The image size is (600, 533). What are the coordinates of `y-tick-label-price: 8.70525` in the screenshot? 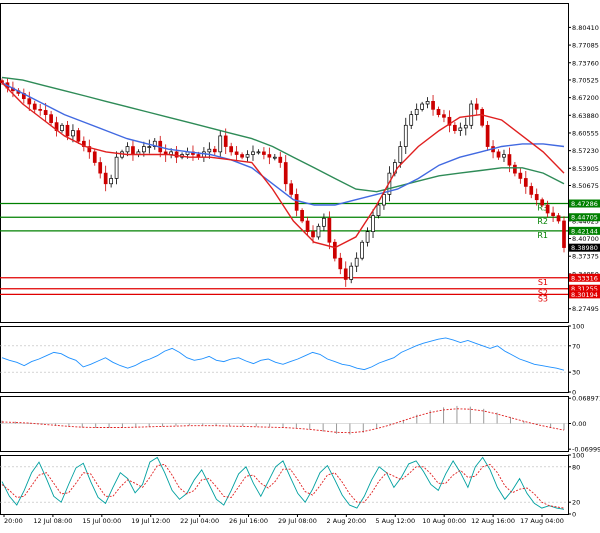 It's located at (585, 80).